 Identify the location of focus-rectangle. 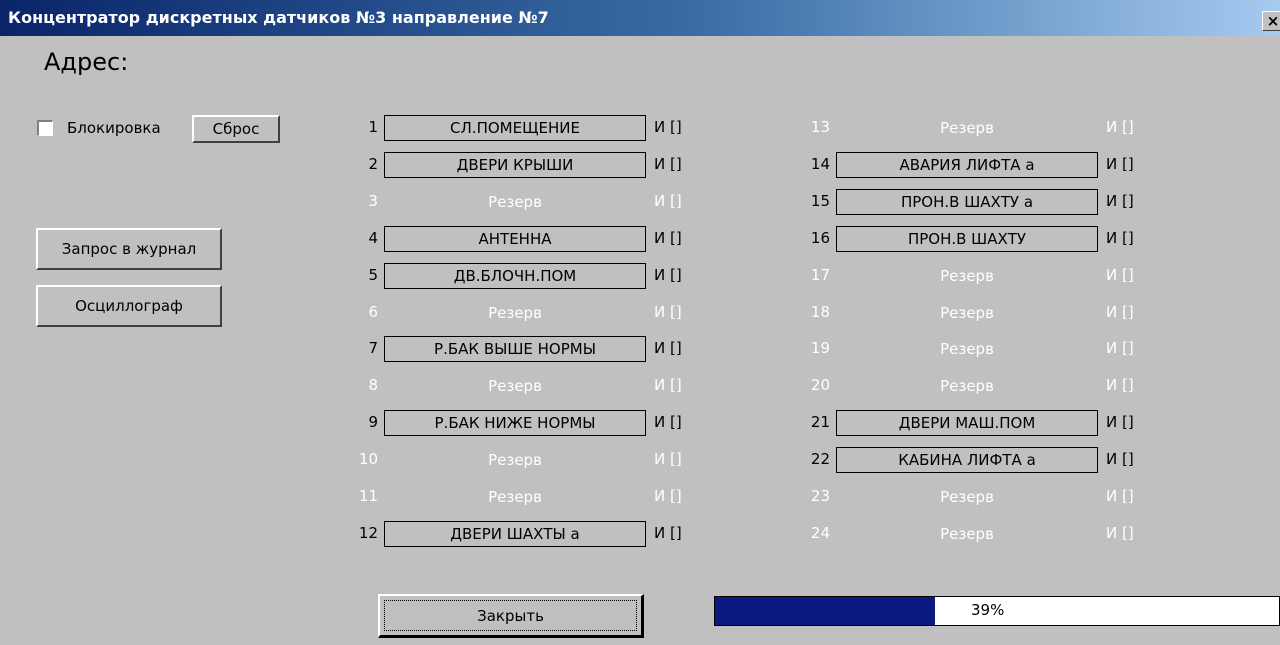
(510, 615).